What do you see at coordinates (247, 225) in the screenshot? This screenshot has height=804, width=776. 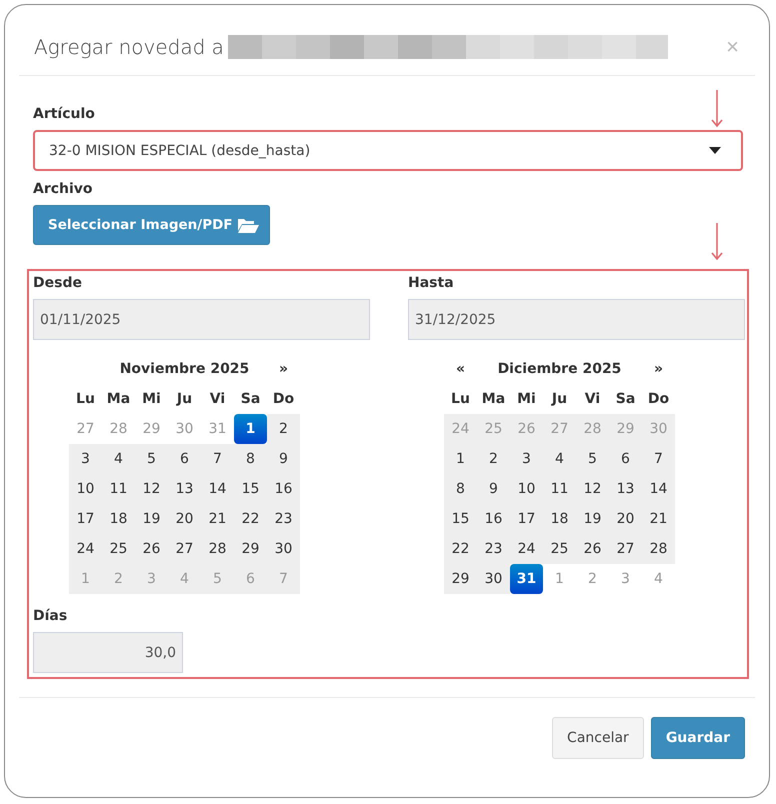 I see `folder-icon` at bounding box center [247, 225].